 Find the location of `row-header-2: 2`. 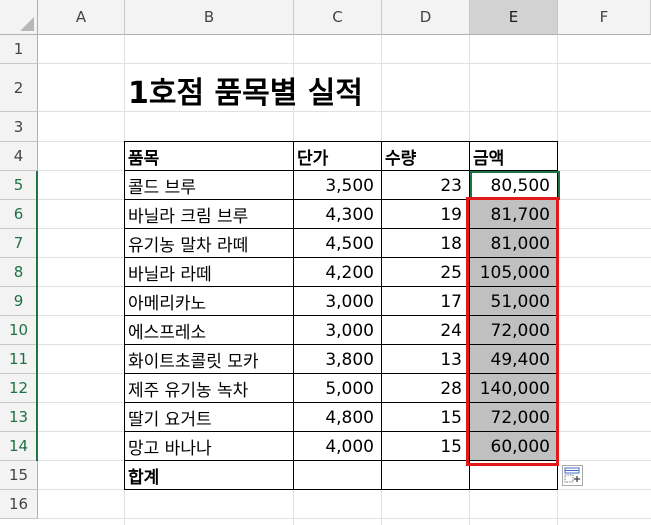

row-header-2: 2 is located at coordinates (19, 88).